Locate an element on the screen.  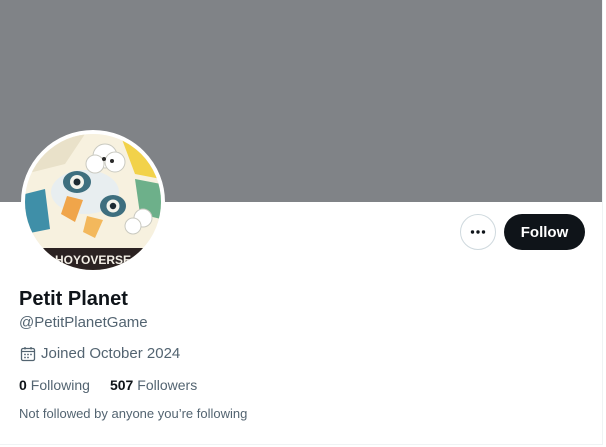
more-horizontal-icon is located at coordinates (478, 232).